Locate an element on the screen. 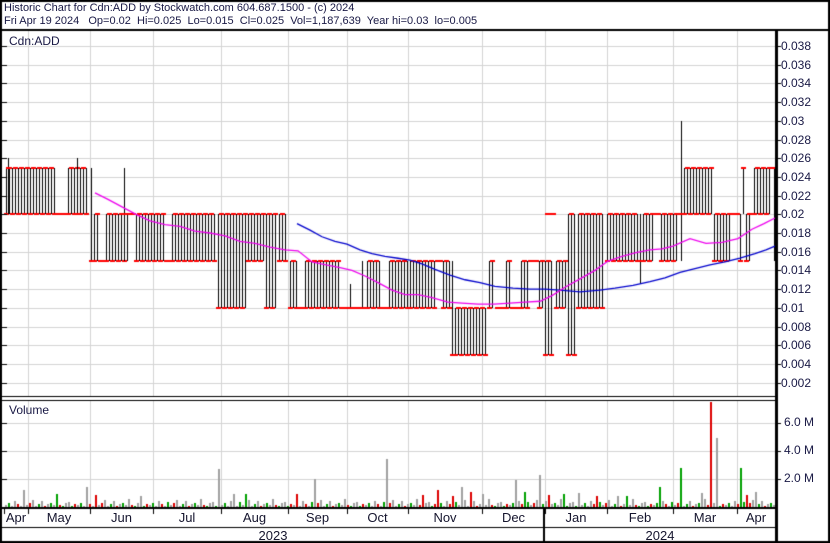 Image resolution: width=830 pixels, height=543 pixels. month-label: May is located at coordinates (59, 517).